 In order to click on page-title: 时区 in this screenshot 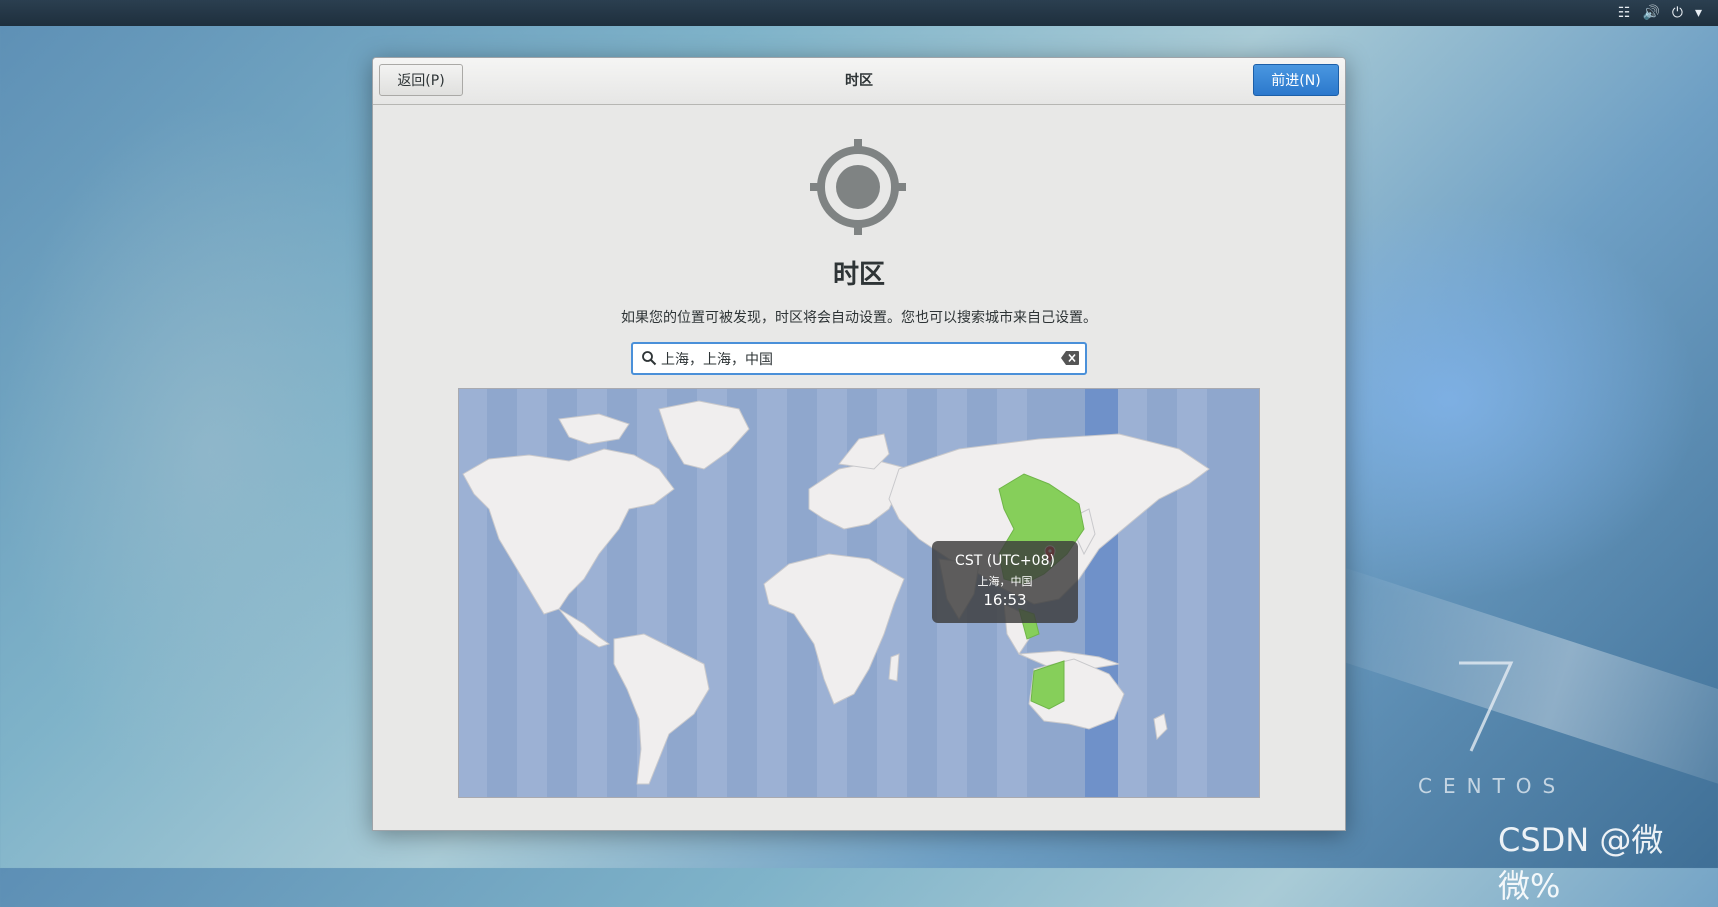, I will do `click(858, 275)`.